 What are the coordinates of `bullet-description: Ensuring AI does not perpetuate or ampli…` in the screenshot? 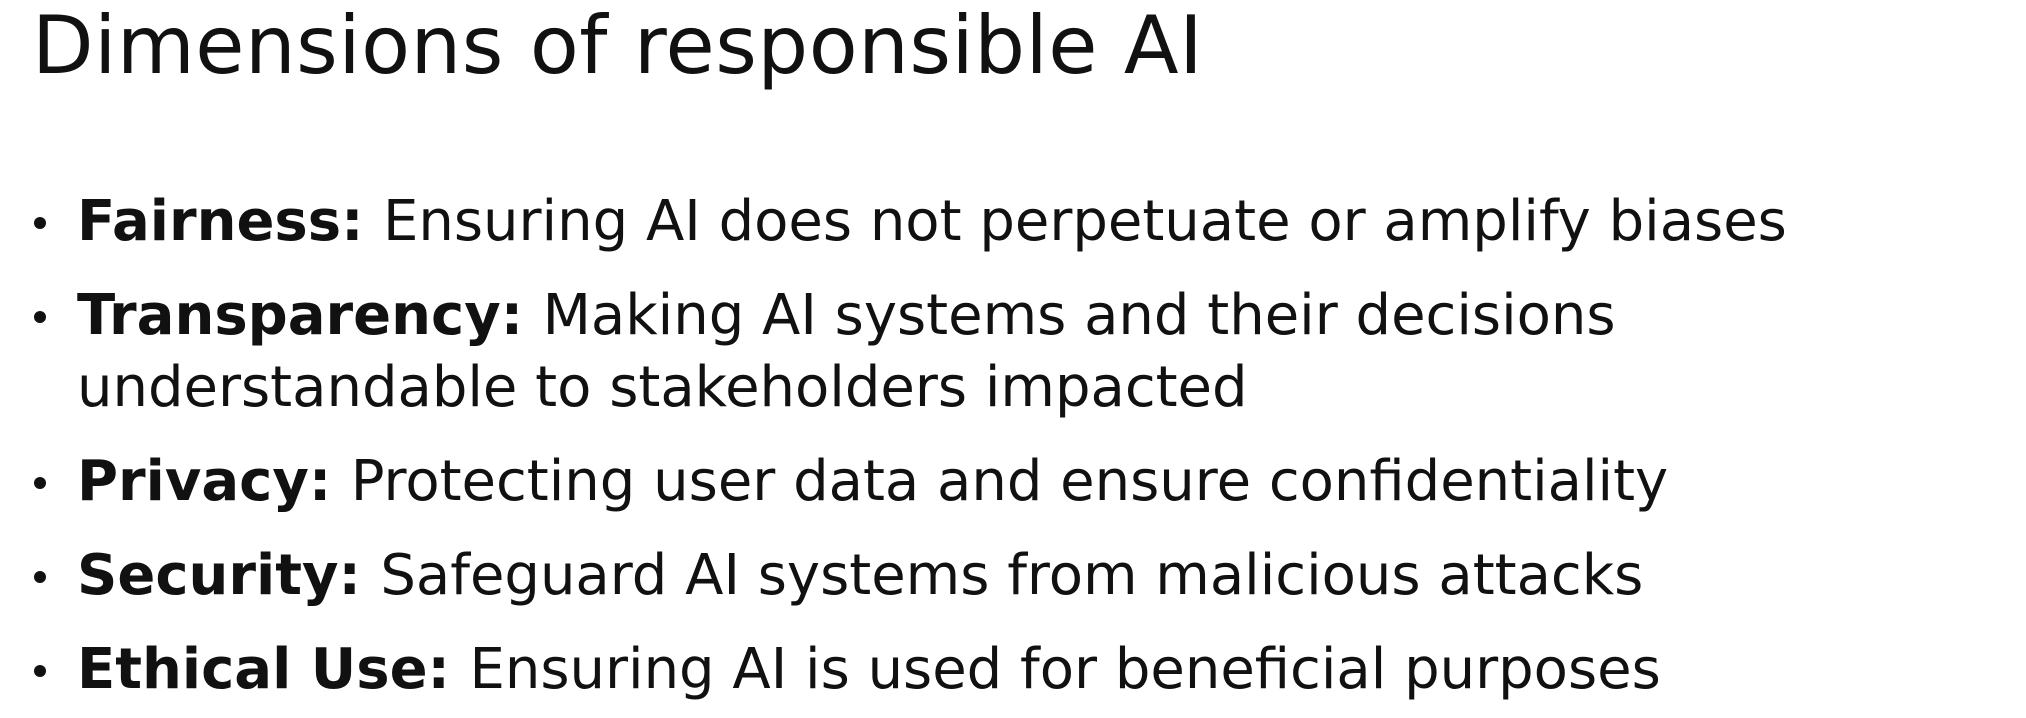 It's located at (1084, 221).